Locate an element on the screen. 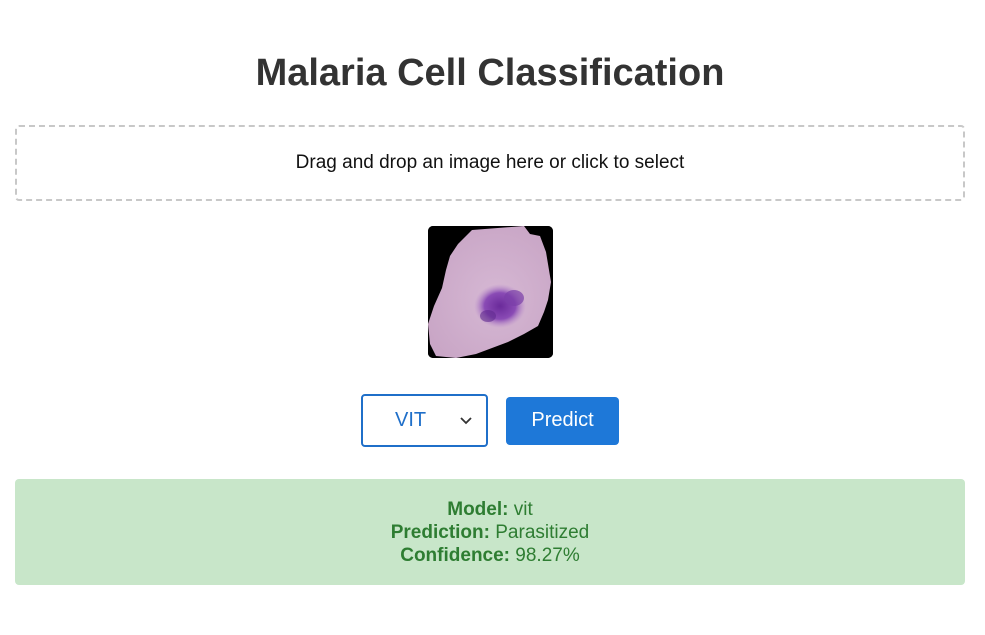  predict-button: Predict is located at coordinates (562, 420).